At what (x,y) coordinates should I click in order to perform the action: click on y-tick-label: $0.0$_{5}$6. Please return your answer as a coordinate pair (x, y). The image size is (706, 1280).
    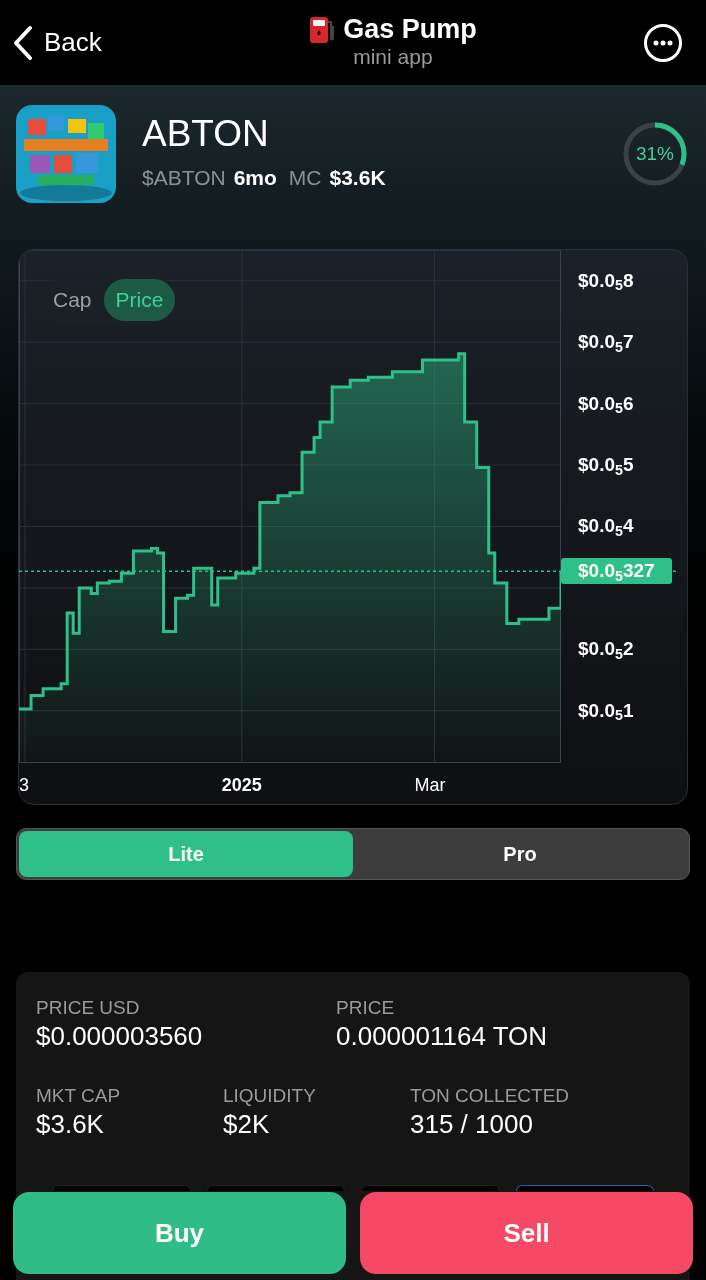
    Looking at the image, I should click on (606, 403).